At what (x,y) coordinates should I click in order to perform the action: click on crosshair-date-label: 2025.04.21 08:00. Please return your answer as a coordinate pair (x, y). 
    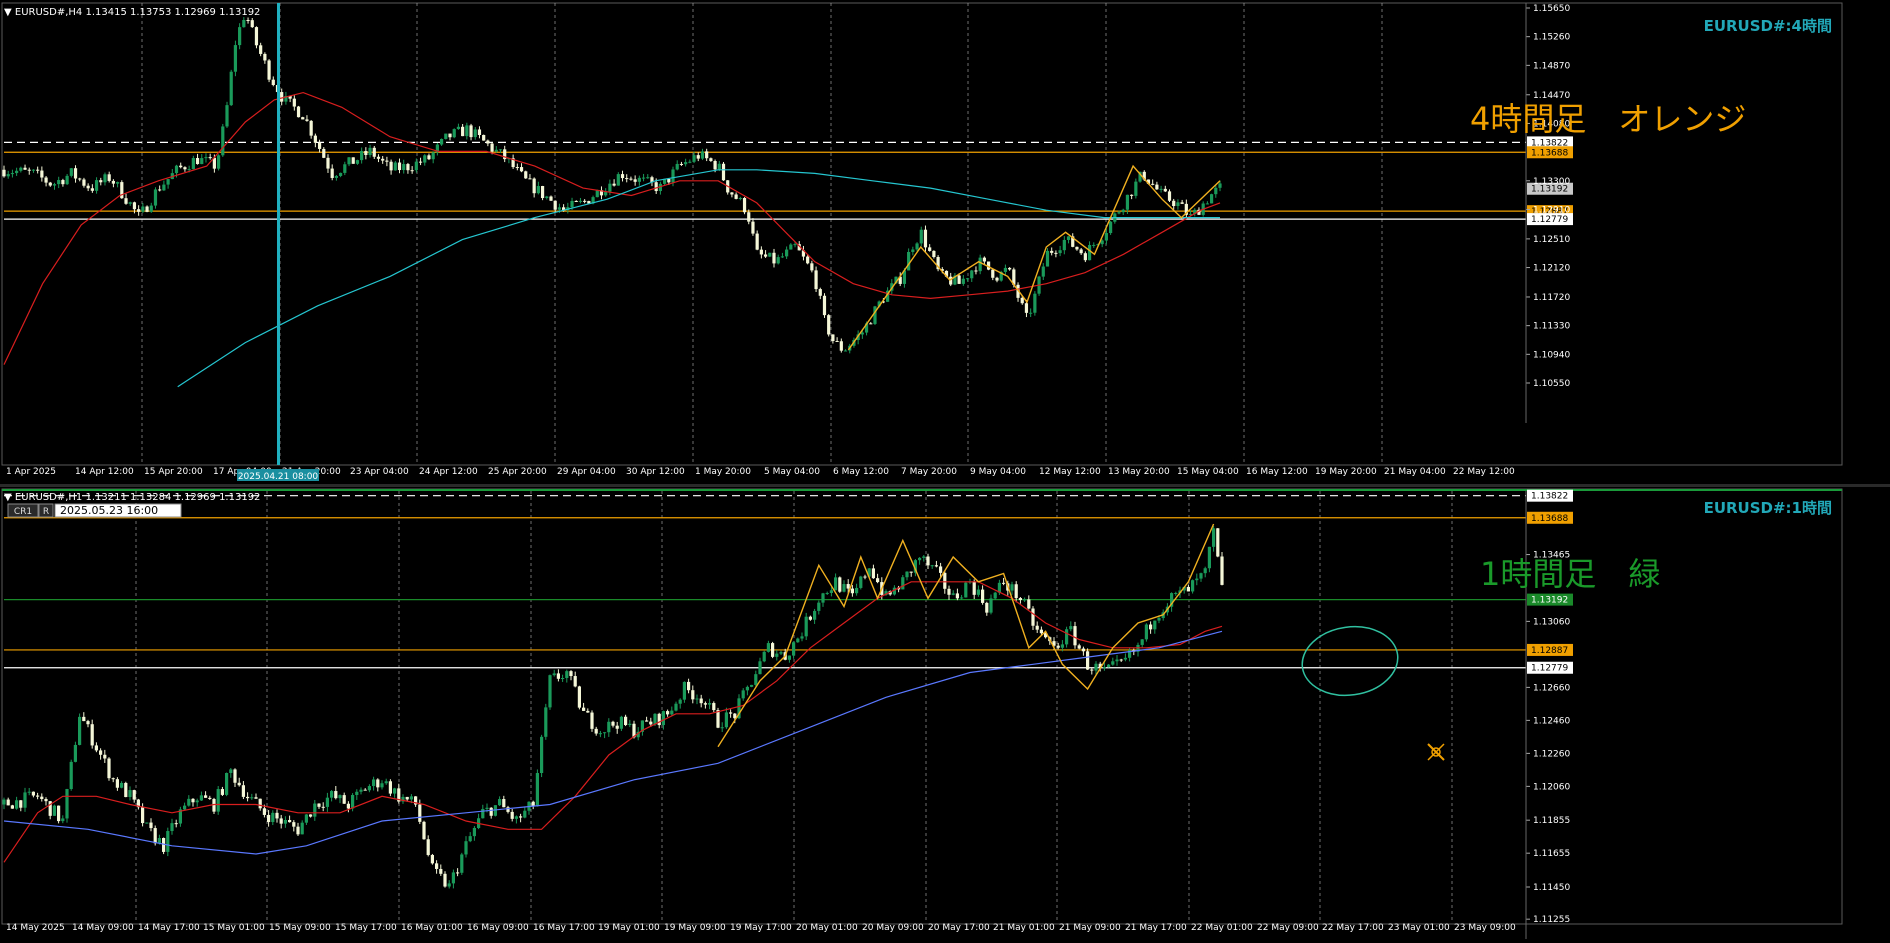
    Looking at the image, I should click on (278, 477).